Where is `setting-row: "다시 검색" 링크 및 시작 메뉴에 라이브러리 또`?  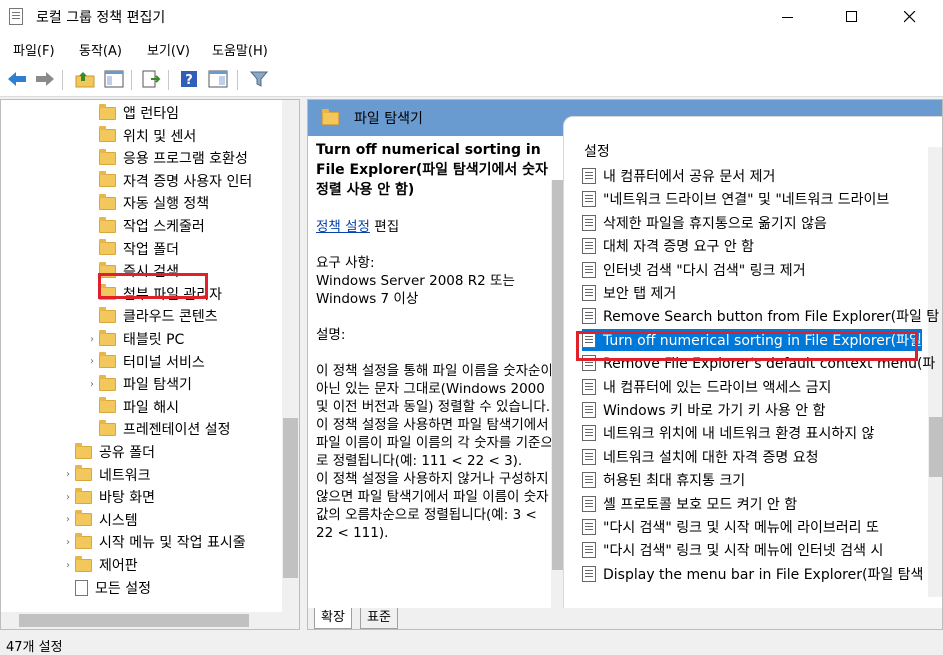
setting-row: "다시 검색" 링크 및 시작 메뉴에 라이브러리 또 is located at coordinates (730, 527).